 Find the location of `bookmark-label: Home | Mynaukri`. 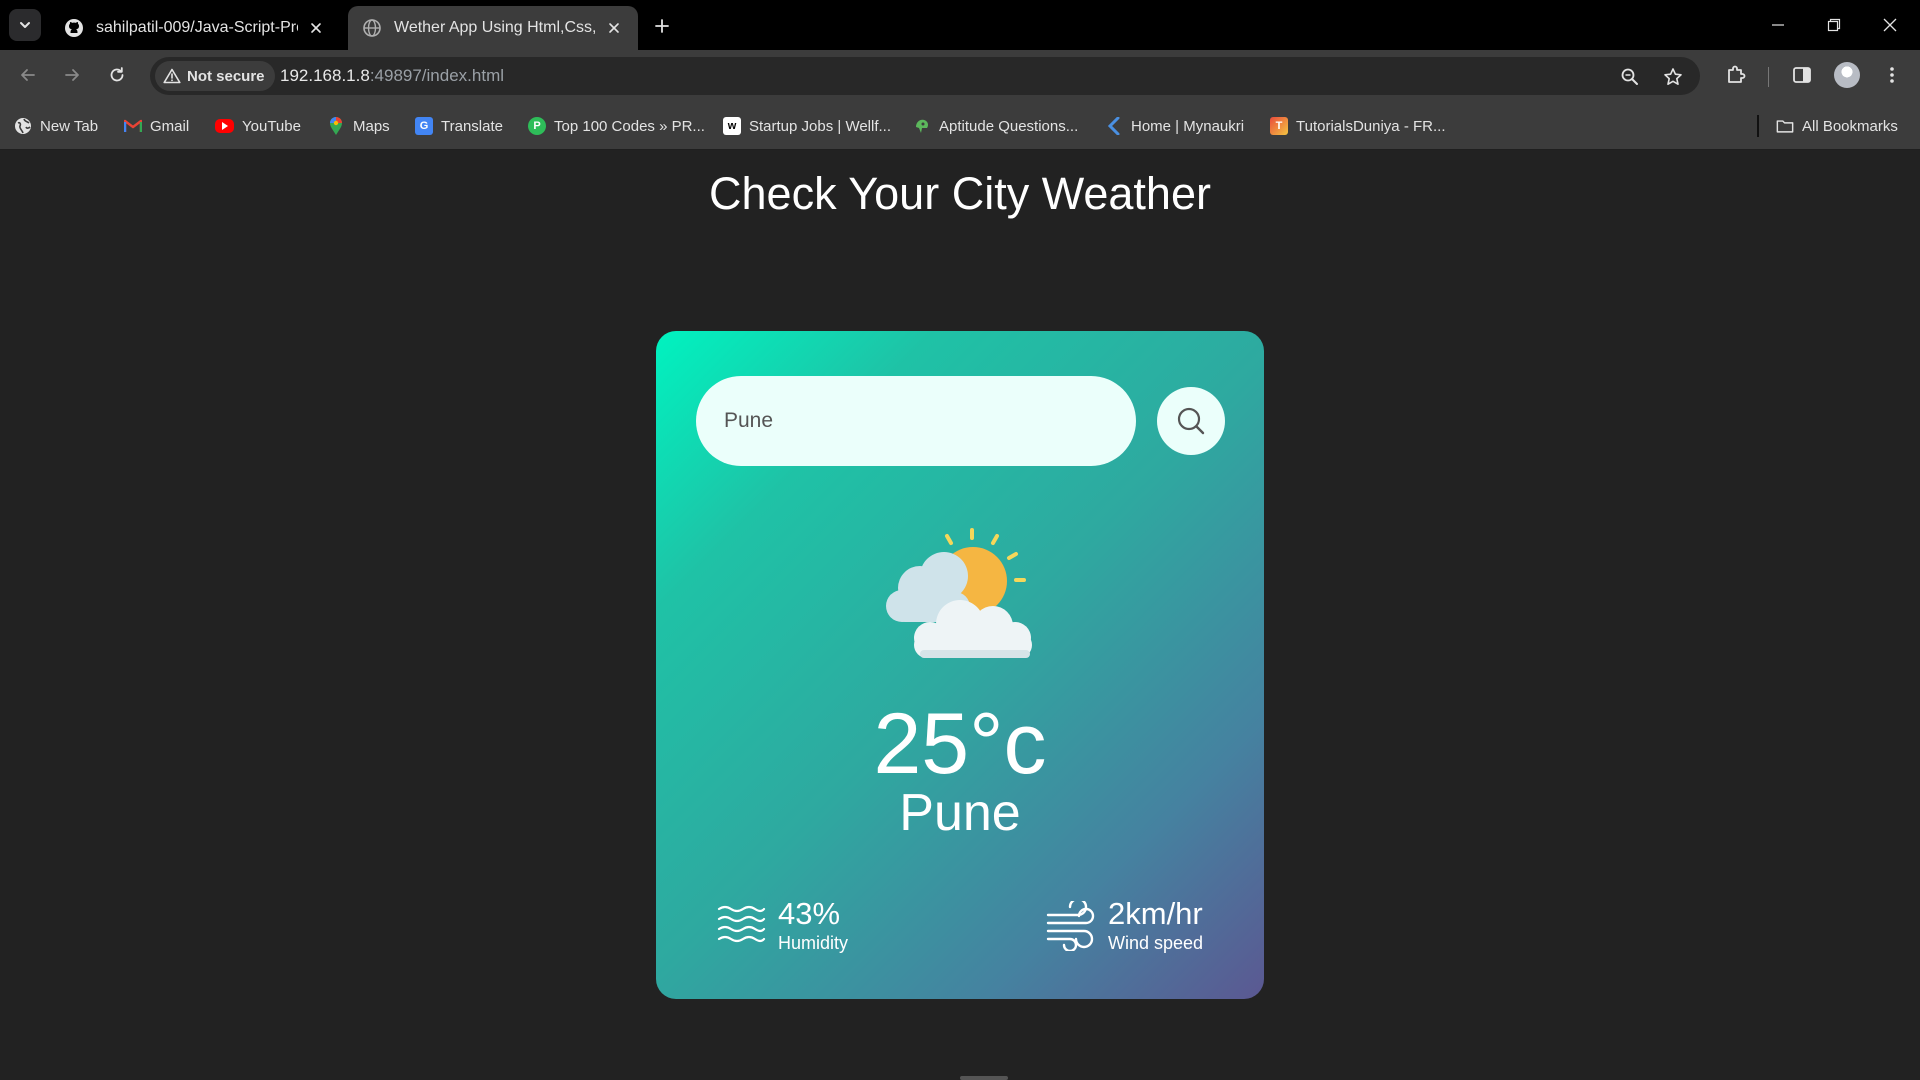

bookmark-label: Home | Mynaukri is located at coordinates (1188, 126).